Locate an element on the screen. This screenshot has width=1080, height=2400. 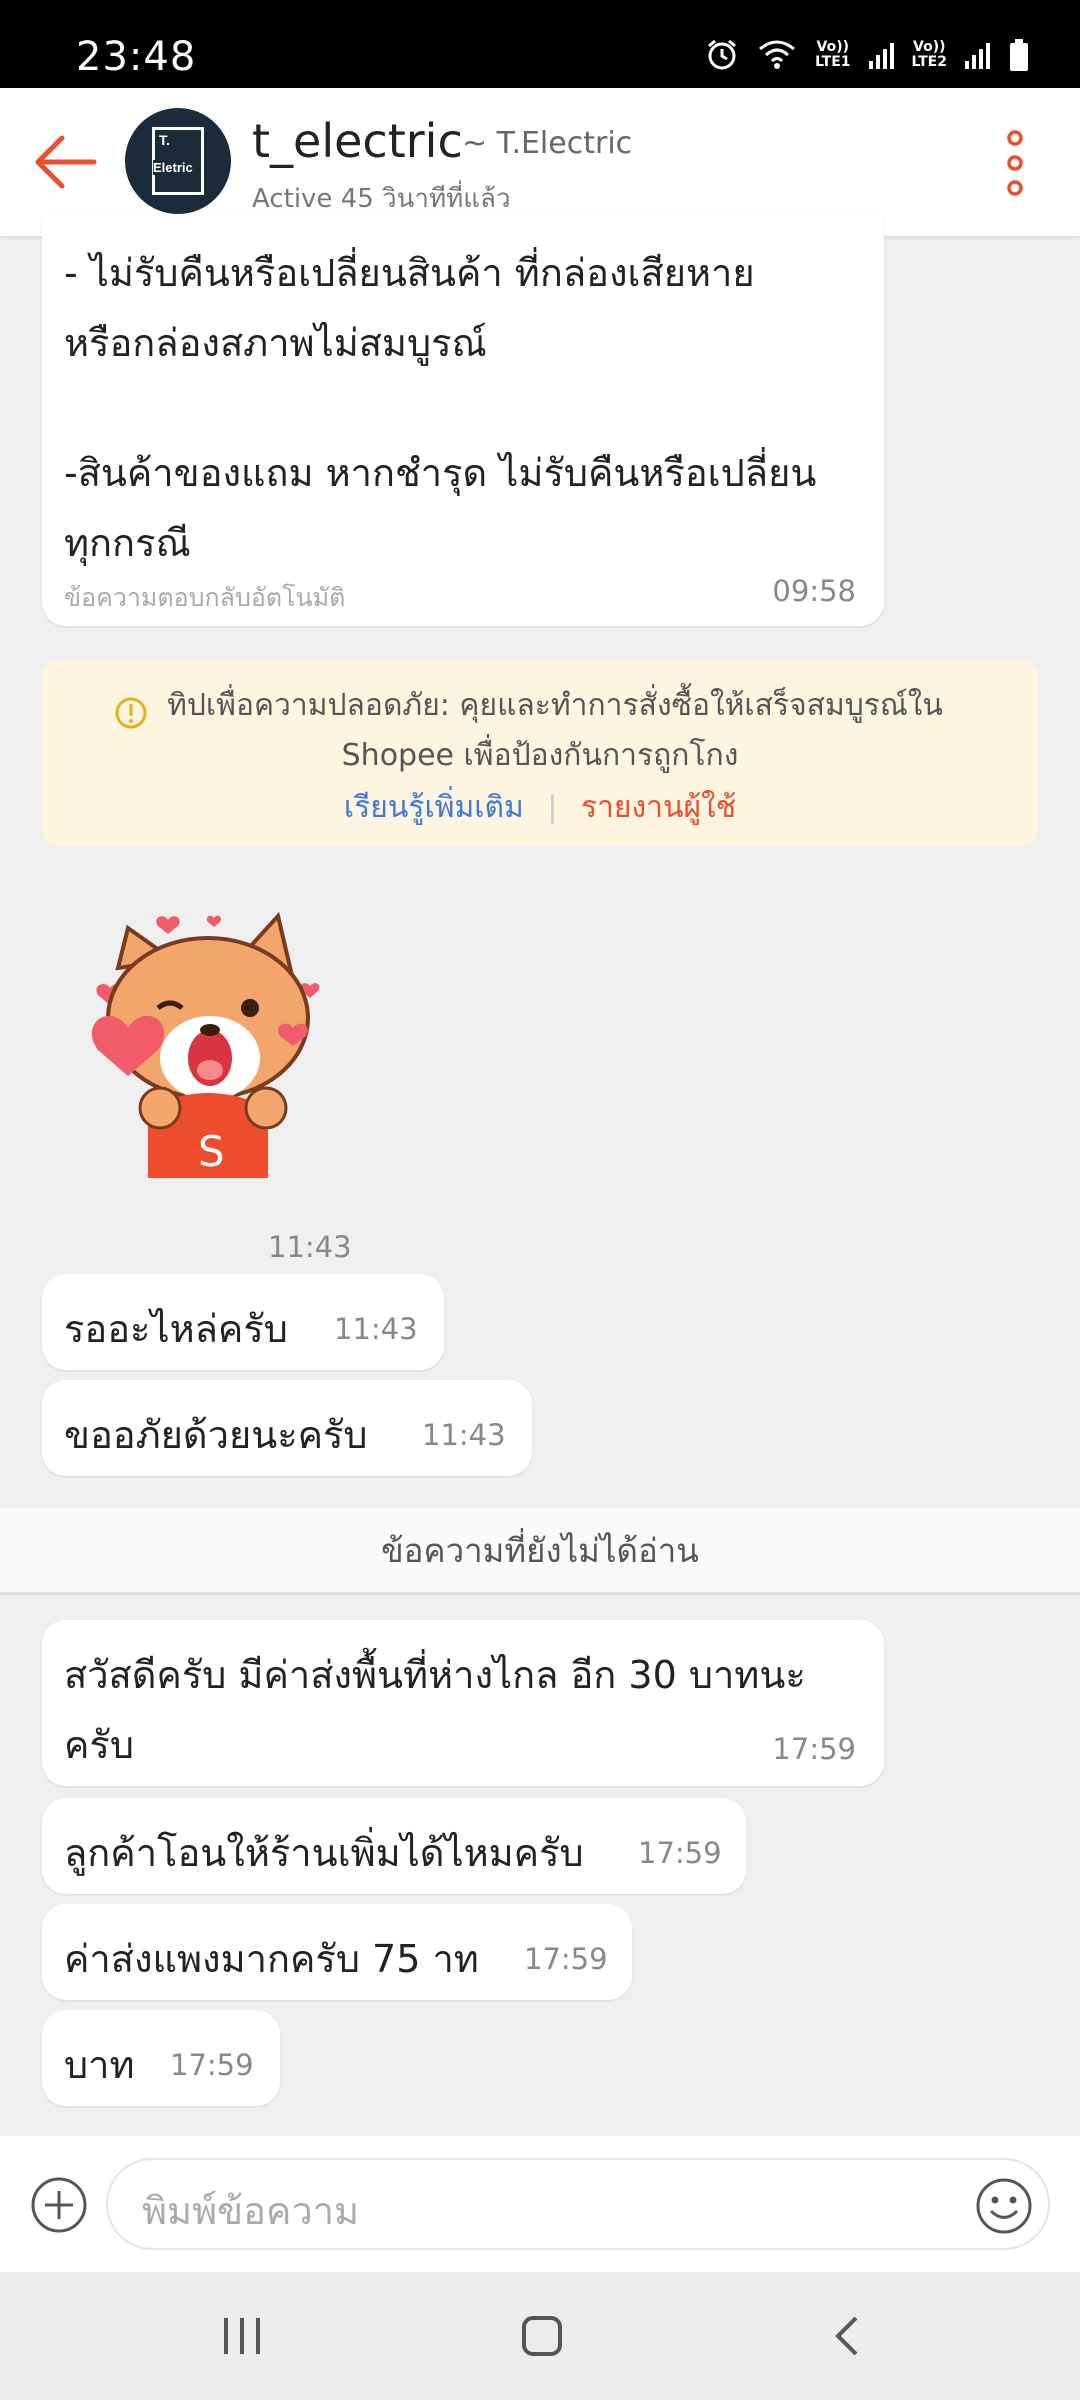
learn-more-link: เรียนรู้เพิ่มเติม is located at coordinates (434, 807).